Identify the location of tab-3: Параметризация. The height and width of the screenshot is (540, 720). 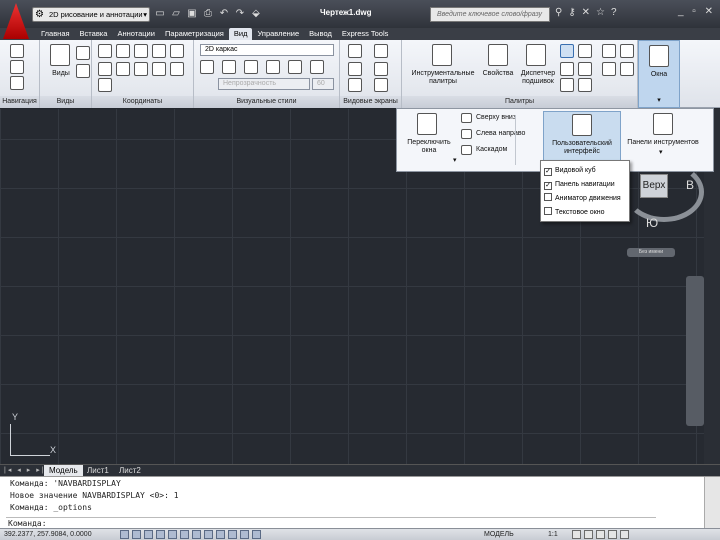
(194, 34).